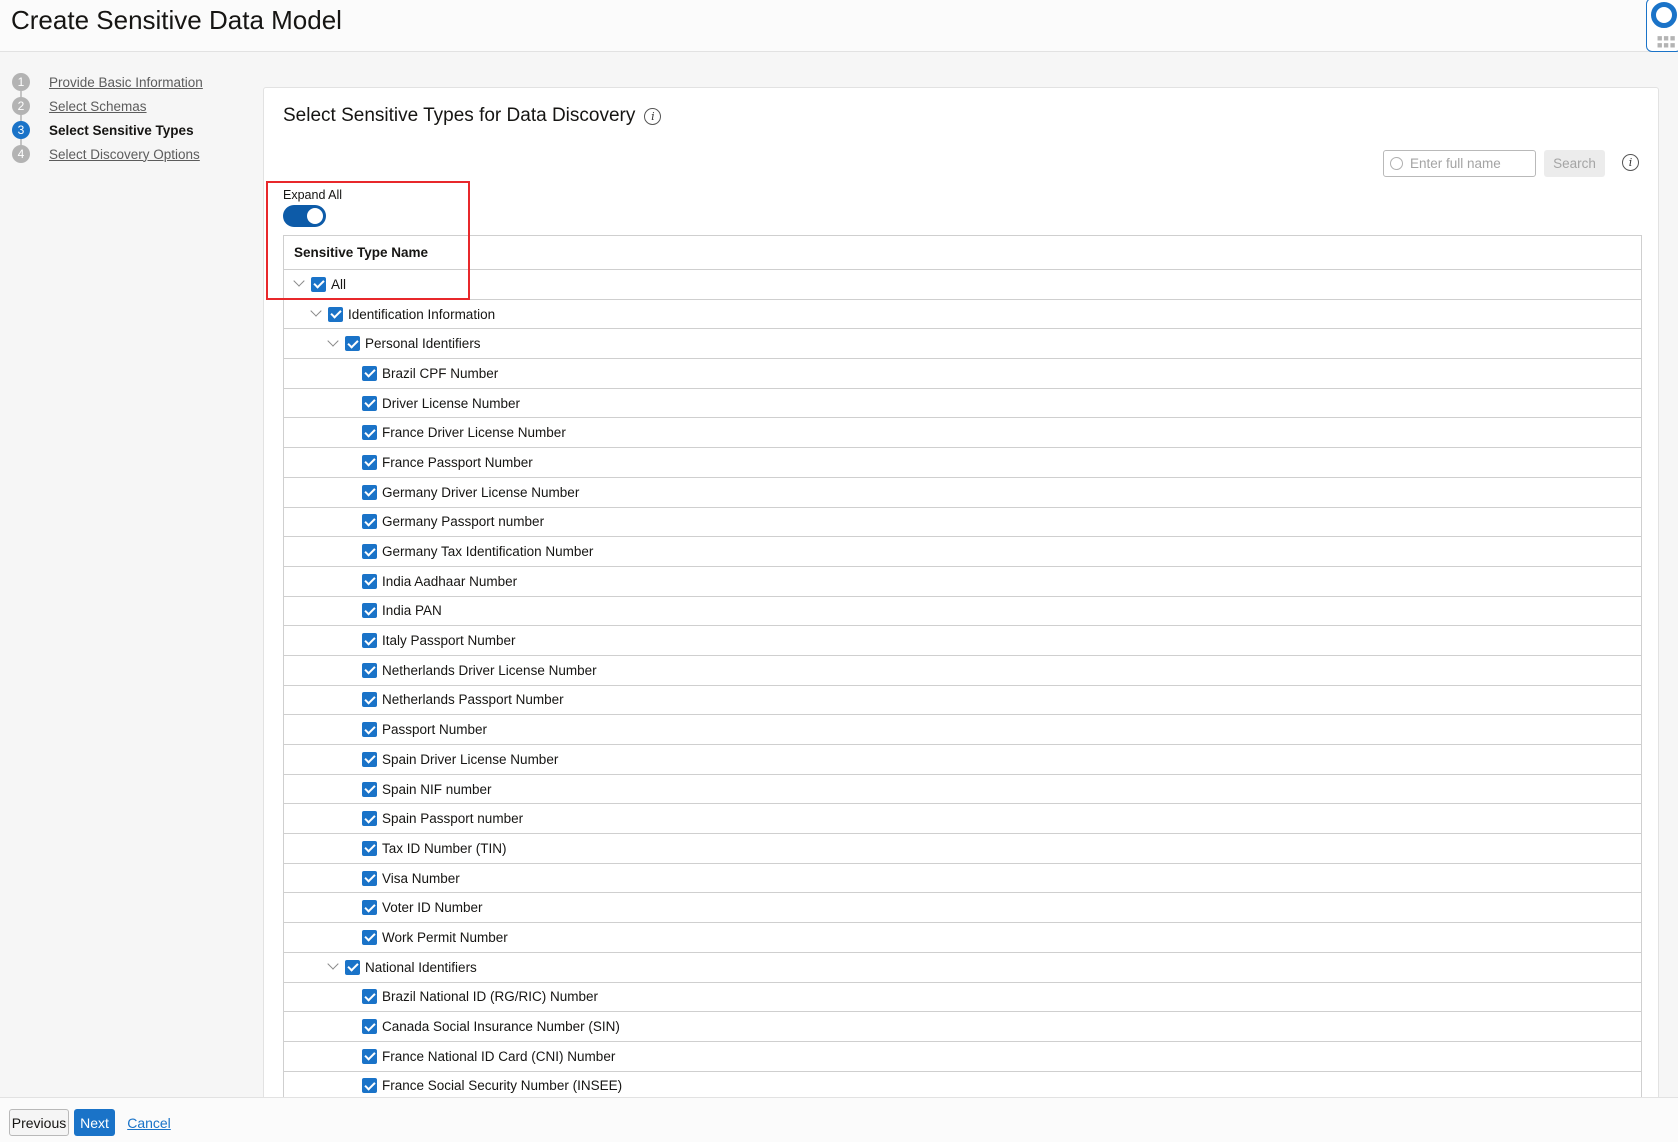 This screenshot has width=1678, height=1142. I want to click on tree-row: Voter ID Number, so click(962, 908).